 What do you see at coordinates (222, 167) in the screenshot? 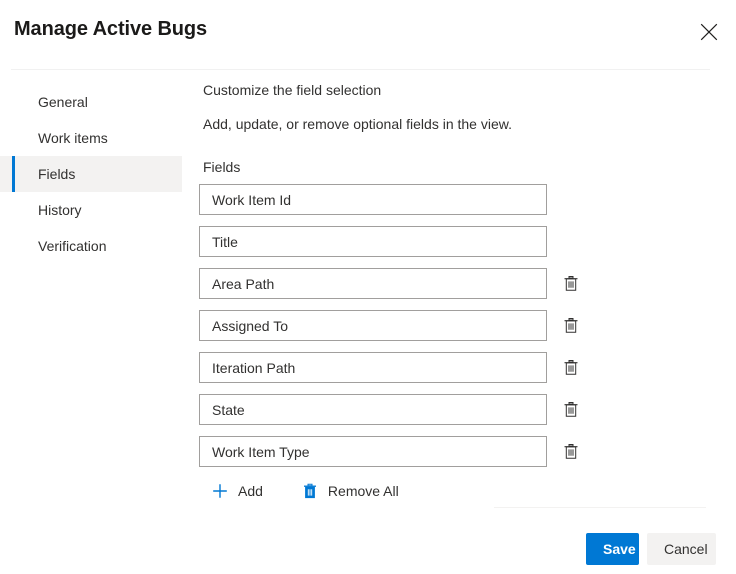
I see `fields-group-label: Fields` at bounding box center [222, 167].